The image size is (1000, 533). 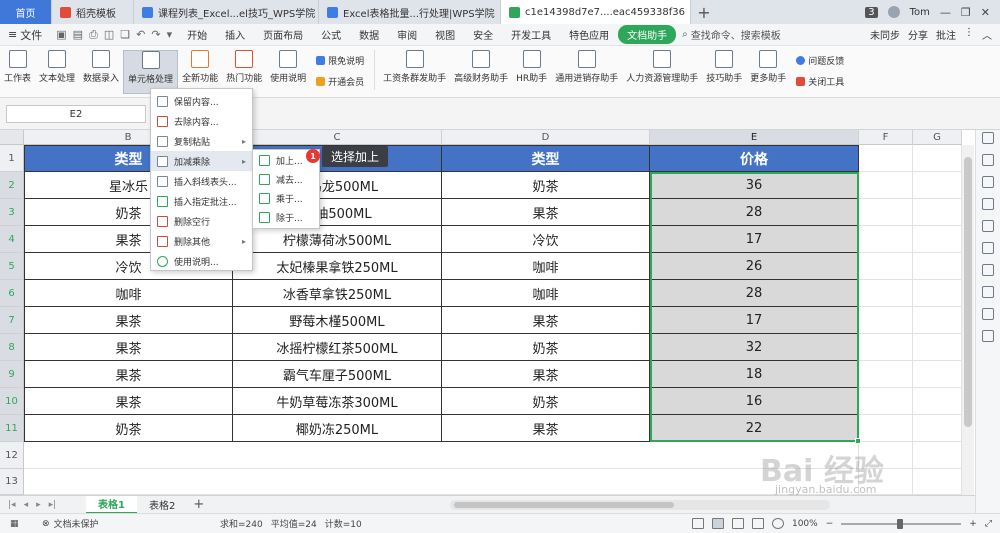 I want to click on row-header-5: 5, so click(x=12, y=266).